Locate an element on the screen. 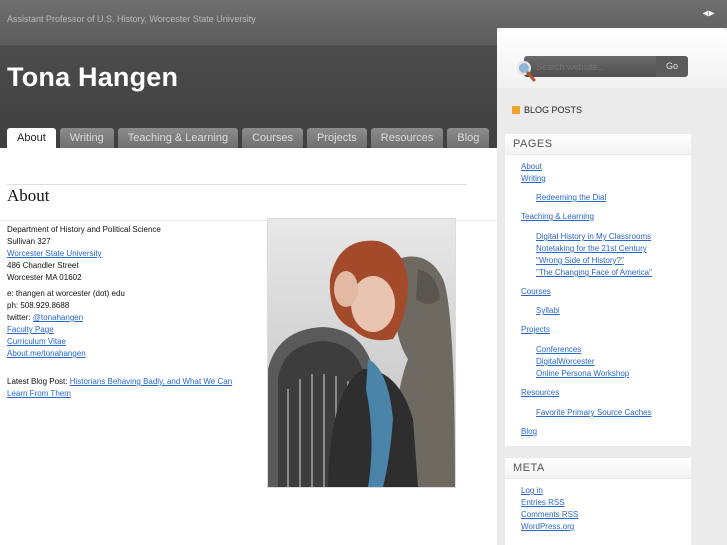  profile-photo is located at coordinates (361, 353).